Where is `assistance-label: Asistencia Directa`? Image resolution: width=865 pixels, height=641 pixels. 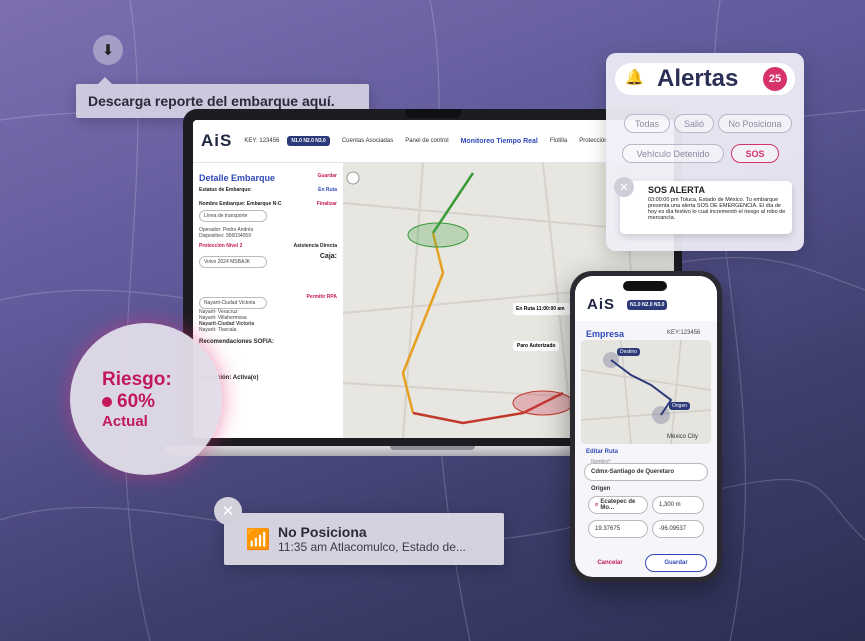 assistance-label: Asistencia Directa is located at coordinates (315, 246).